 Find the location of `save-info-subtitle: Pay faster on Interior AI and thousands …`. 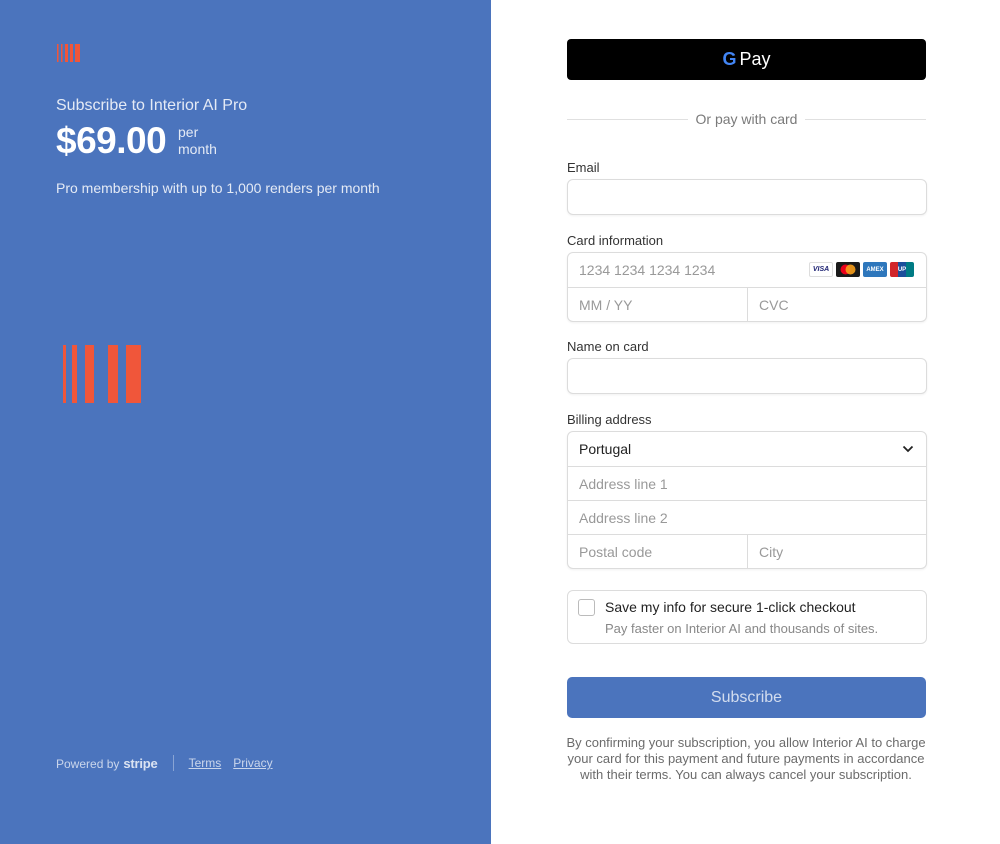

save-info-subtitle: Pay faster on Interior AI and thousands … is located at coordinates (742, 628).